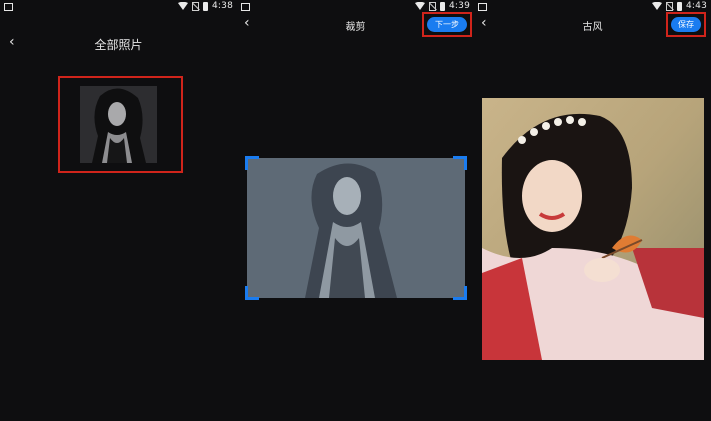 The image size is (711, 421). What do you see at coordinates (460, 163) in the screenshot?
I see `crop-handle-top-right` at bounding box center [460, 163].